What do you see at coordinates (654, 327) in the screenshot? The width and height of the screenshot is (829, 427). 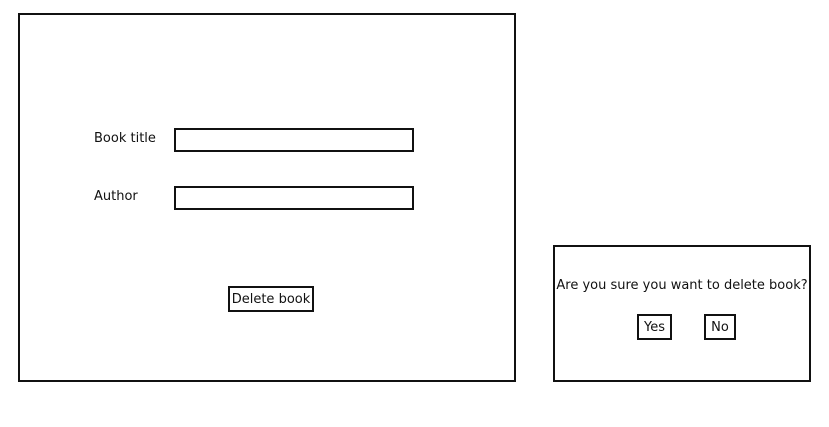 I see `yes-button: Yes` at bounding box center [654, 327].